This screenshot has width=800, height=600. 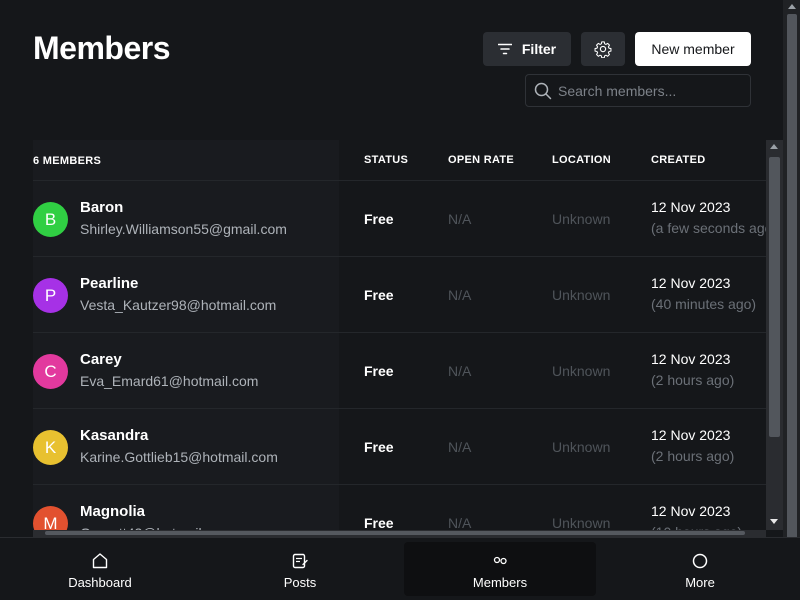 What do you see at coordinates (100, 582) in the screenshot?
I see `nav-label-dashboard: Dashboard` at bounding box center [100, 582].